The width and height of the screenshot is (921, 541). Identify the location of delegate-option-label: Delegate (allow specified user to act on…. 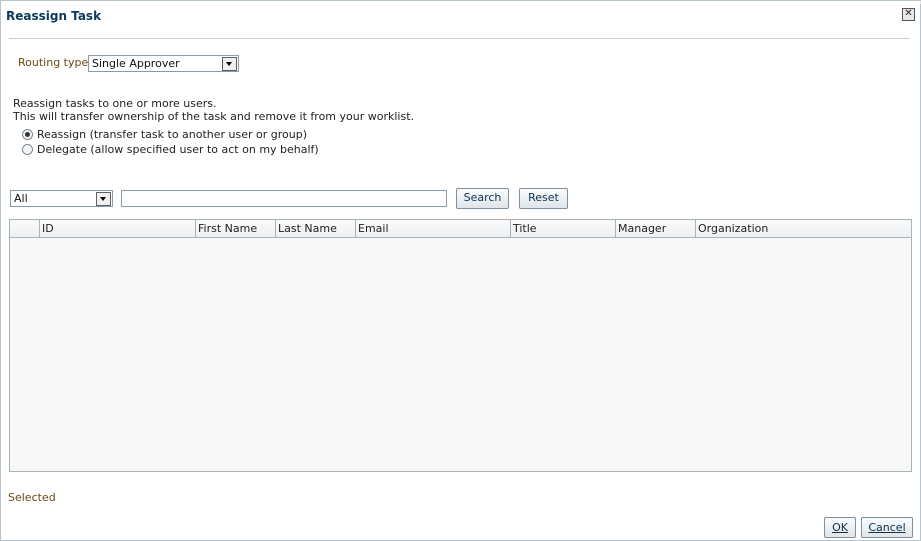
(178, 149).